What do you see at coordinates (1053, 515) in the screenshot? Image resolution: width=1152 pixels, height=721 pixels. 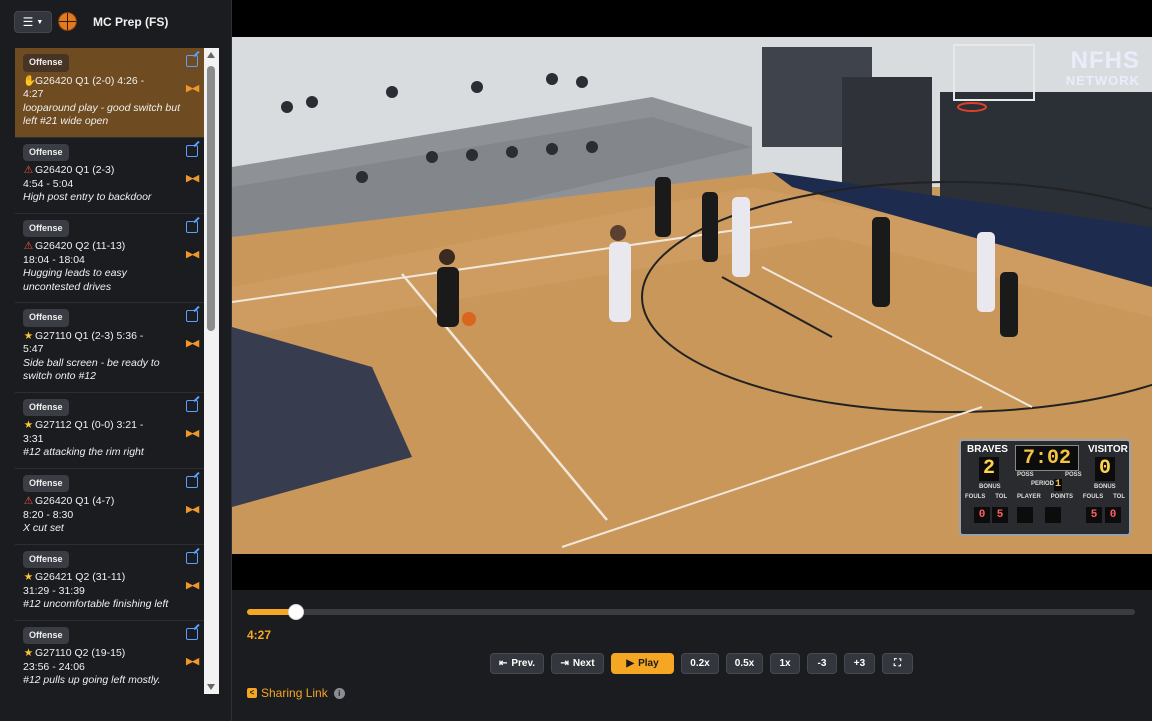 I see `scoreboard-points` at bounding box center [1053, 515].